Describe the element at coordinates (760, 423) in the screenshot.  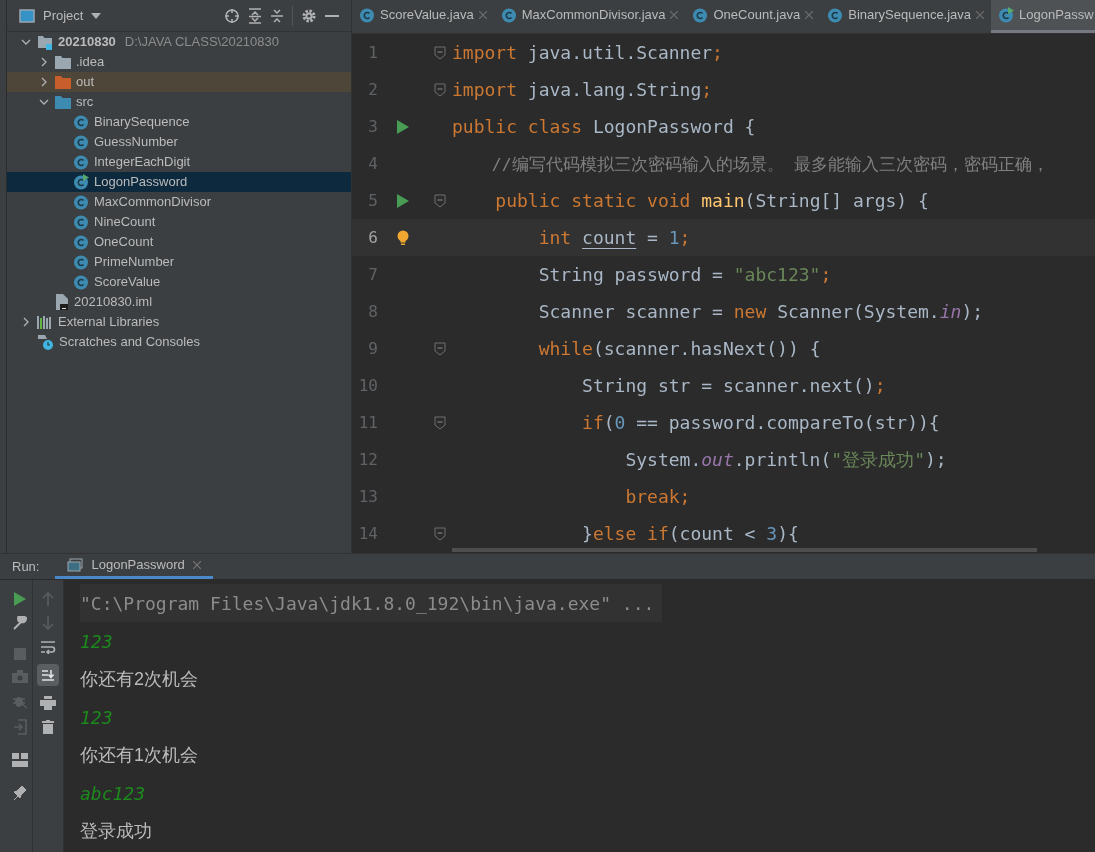
I see `code-line: if(0 == password.compareTo(str)){` at that location.